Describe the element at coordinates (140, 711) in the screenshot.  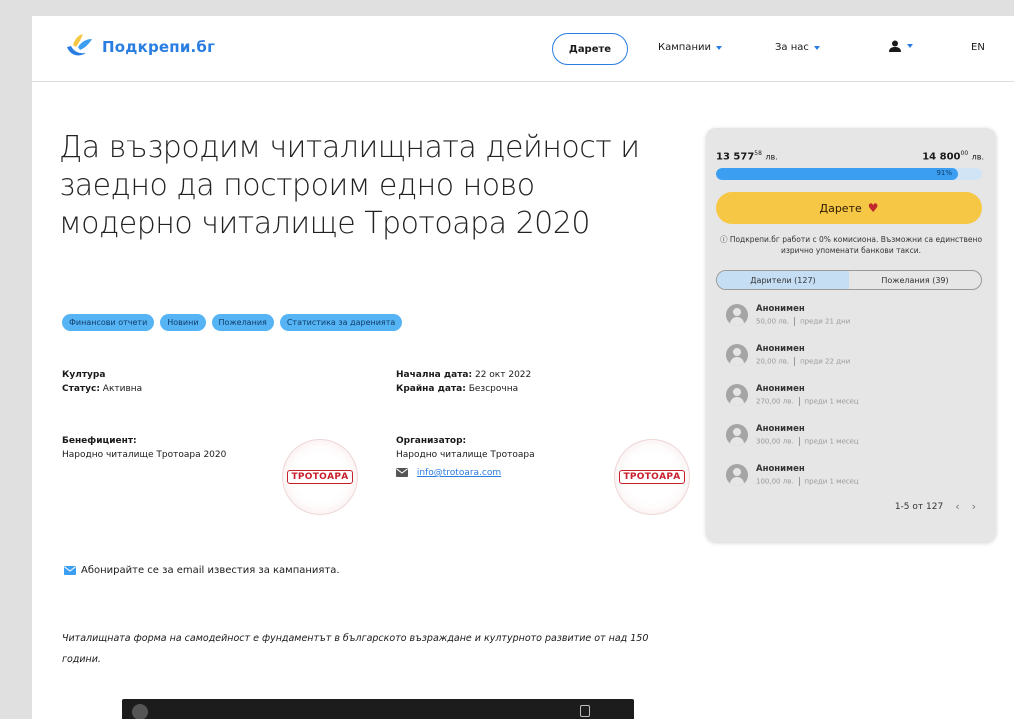
I see `channel-avatar-icon` at that location.